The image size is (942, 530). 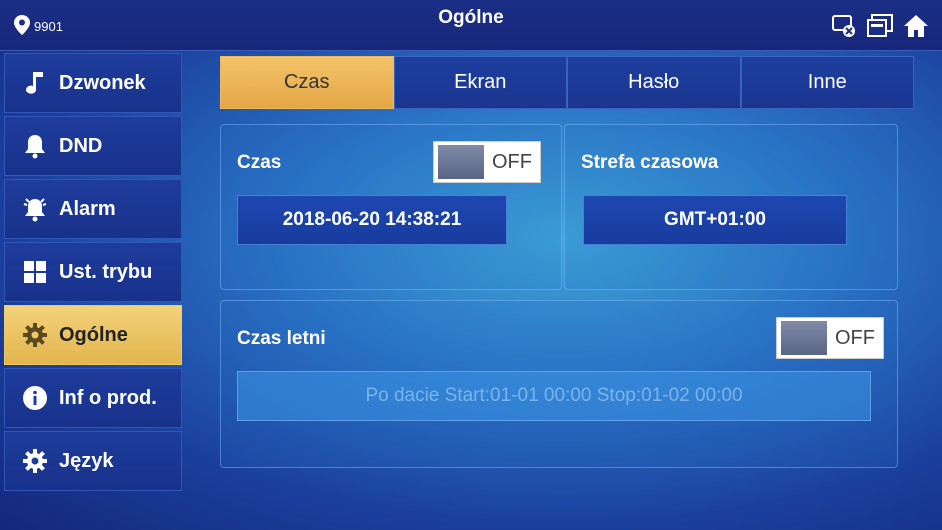 I want to click on grid-icon, so click(x=35, y=272).